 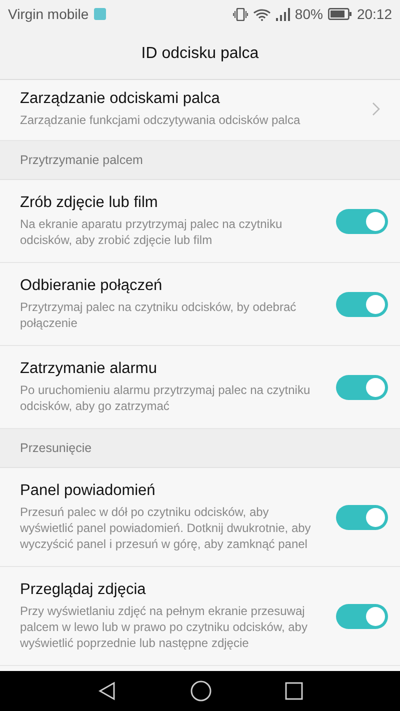 What do you see at coordinates (152, 232) in the screenshot?
I see `item-description: Na ekranie aparatu przytrzymaj palec na czytniku odcisków, aby zrobić zdjęcie lub film` at bounding box center [152, 232].